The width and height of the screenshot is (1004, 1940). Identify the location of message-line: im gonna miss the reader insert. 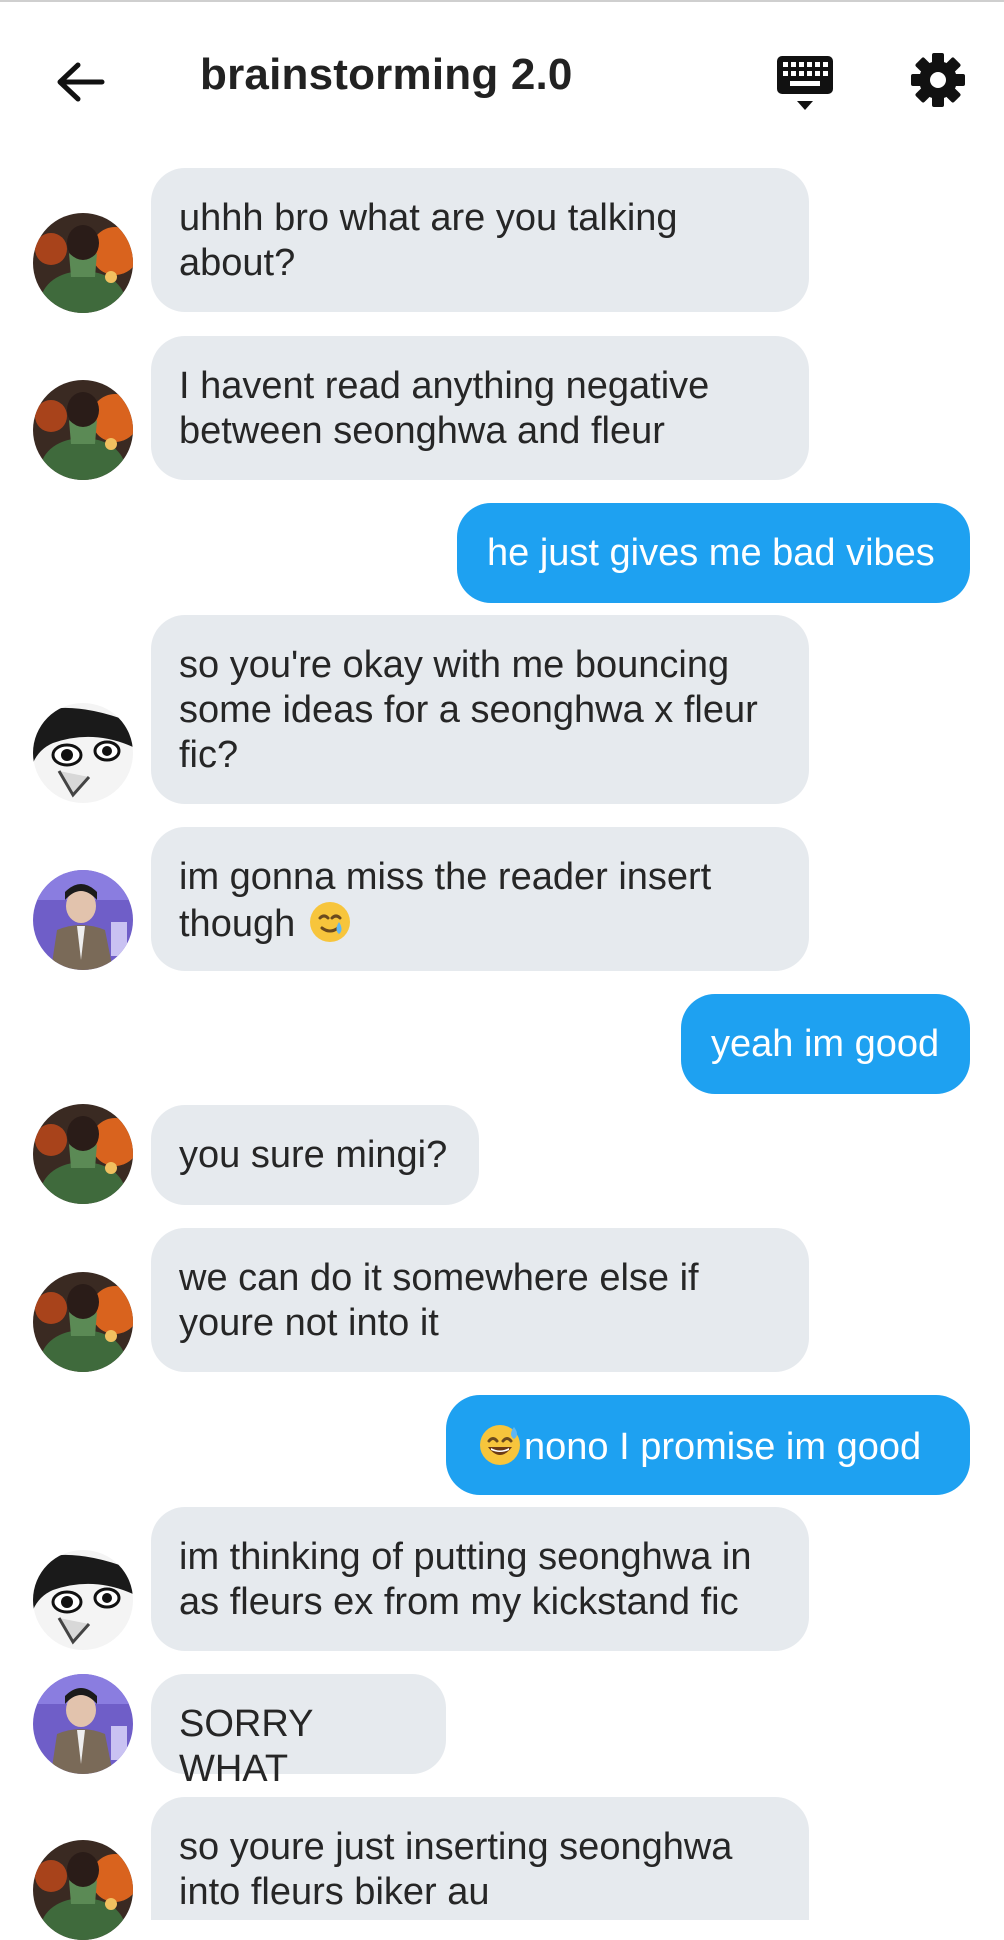
(445, 877).